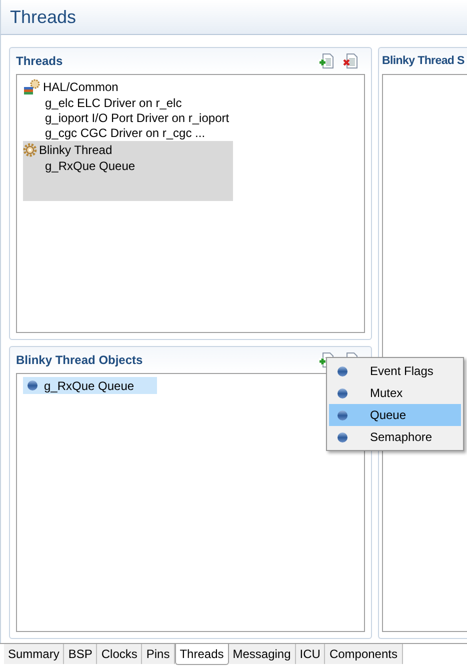 Image resolution: width=467 pixels, height=666 pixels. What do you see at coordinates (90, 385) in the screenshot?
I see `object-item: g_RxQue Queue` at bounding box center [90, 385].